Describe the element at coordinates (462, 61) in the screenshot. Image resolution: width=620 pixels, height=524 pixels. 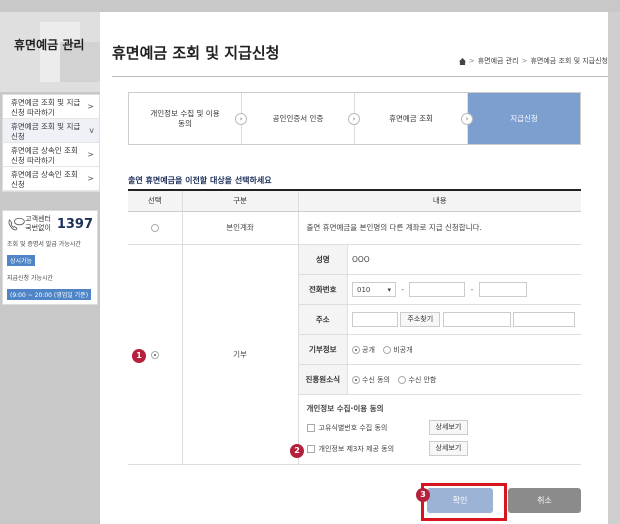
I see `home-icon` at that location.